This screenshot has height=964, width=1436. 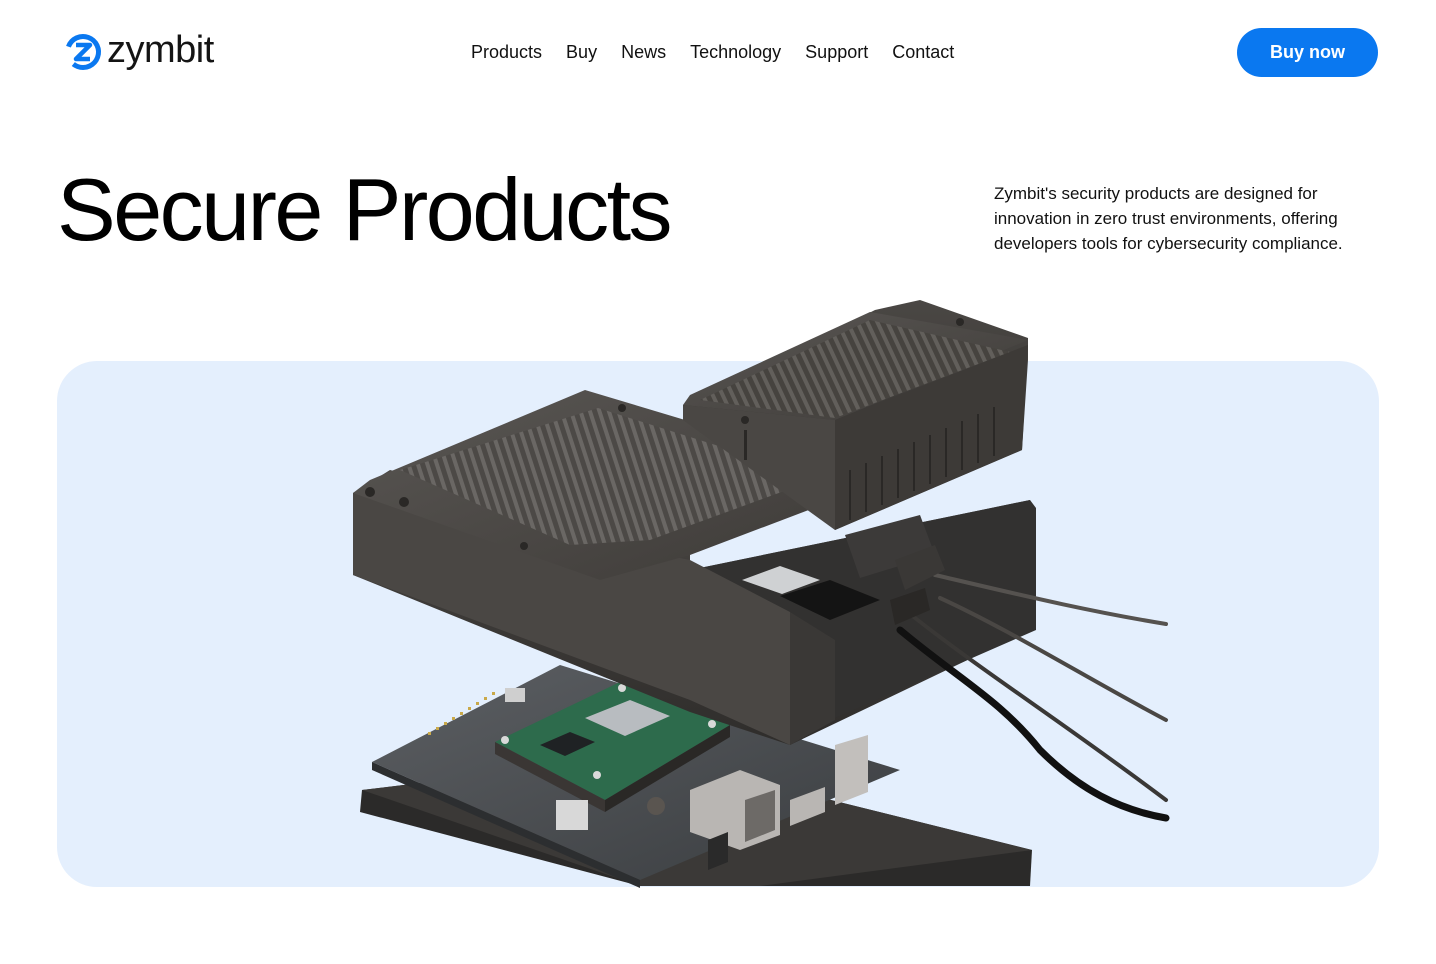 I want to click on nav-item-technology: Technology, so click(x=735, y=52).